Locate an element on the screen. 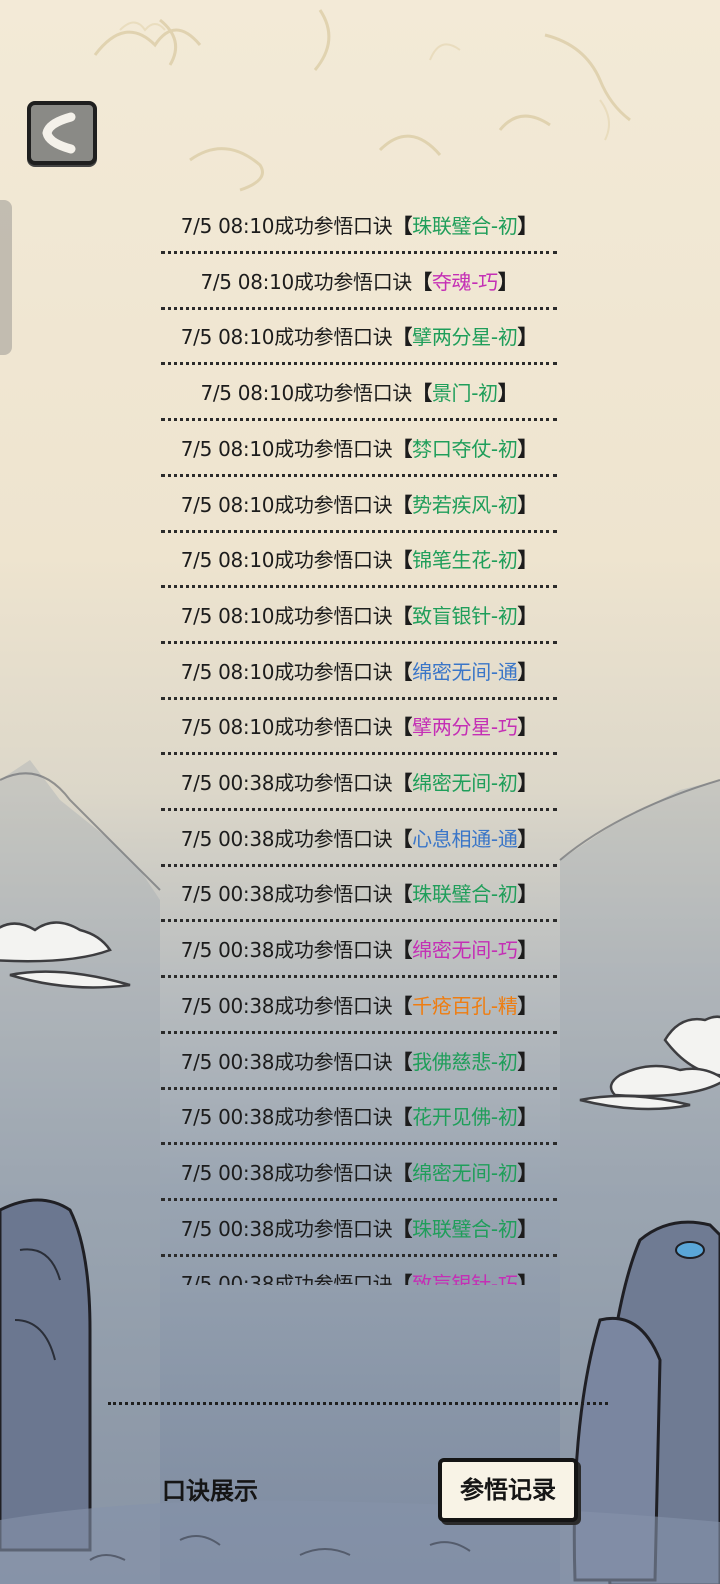  record-item: 擘两分星-初 is located at coordinates (465, 337).